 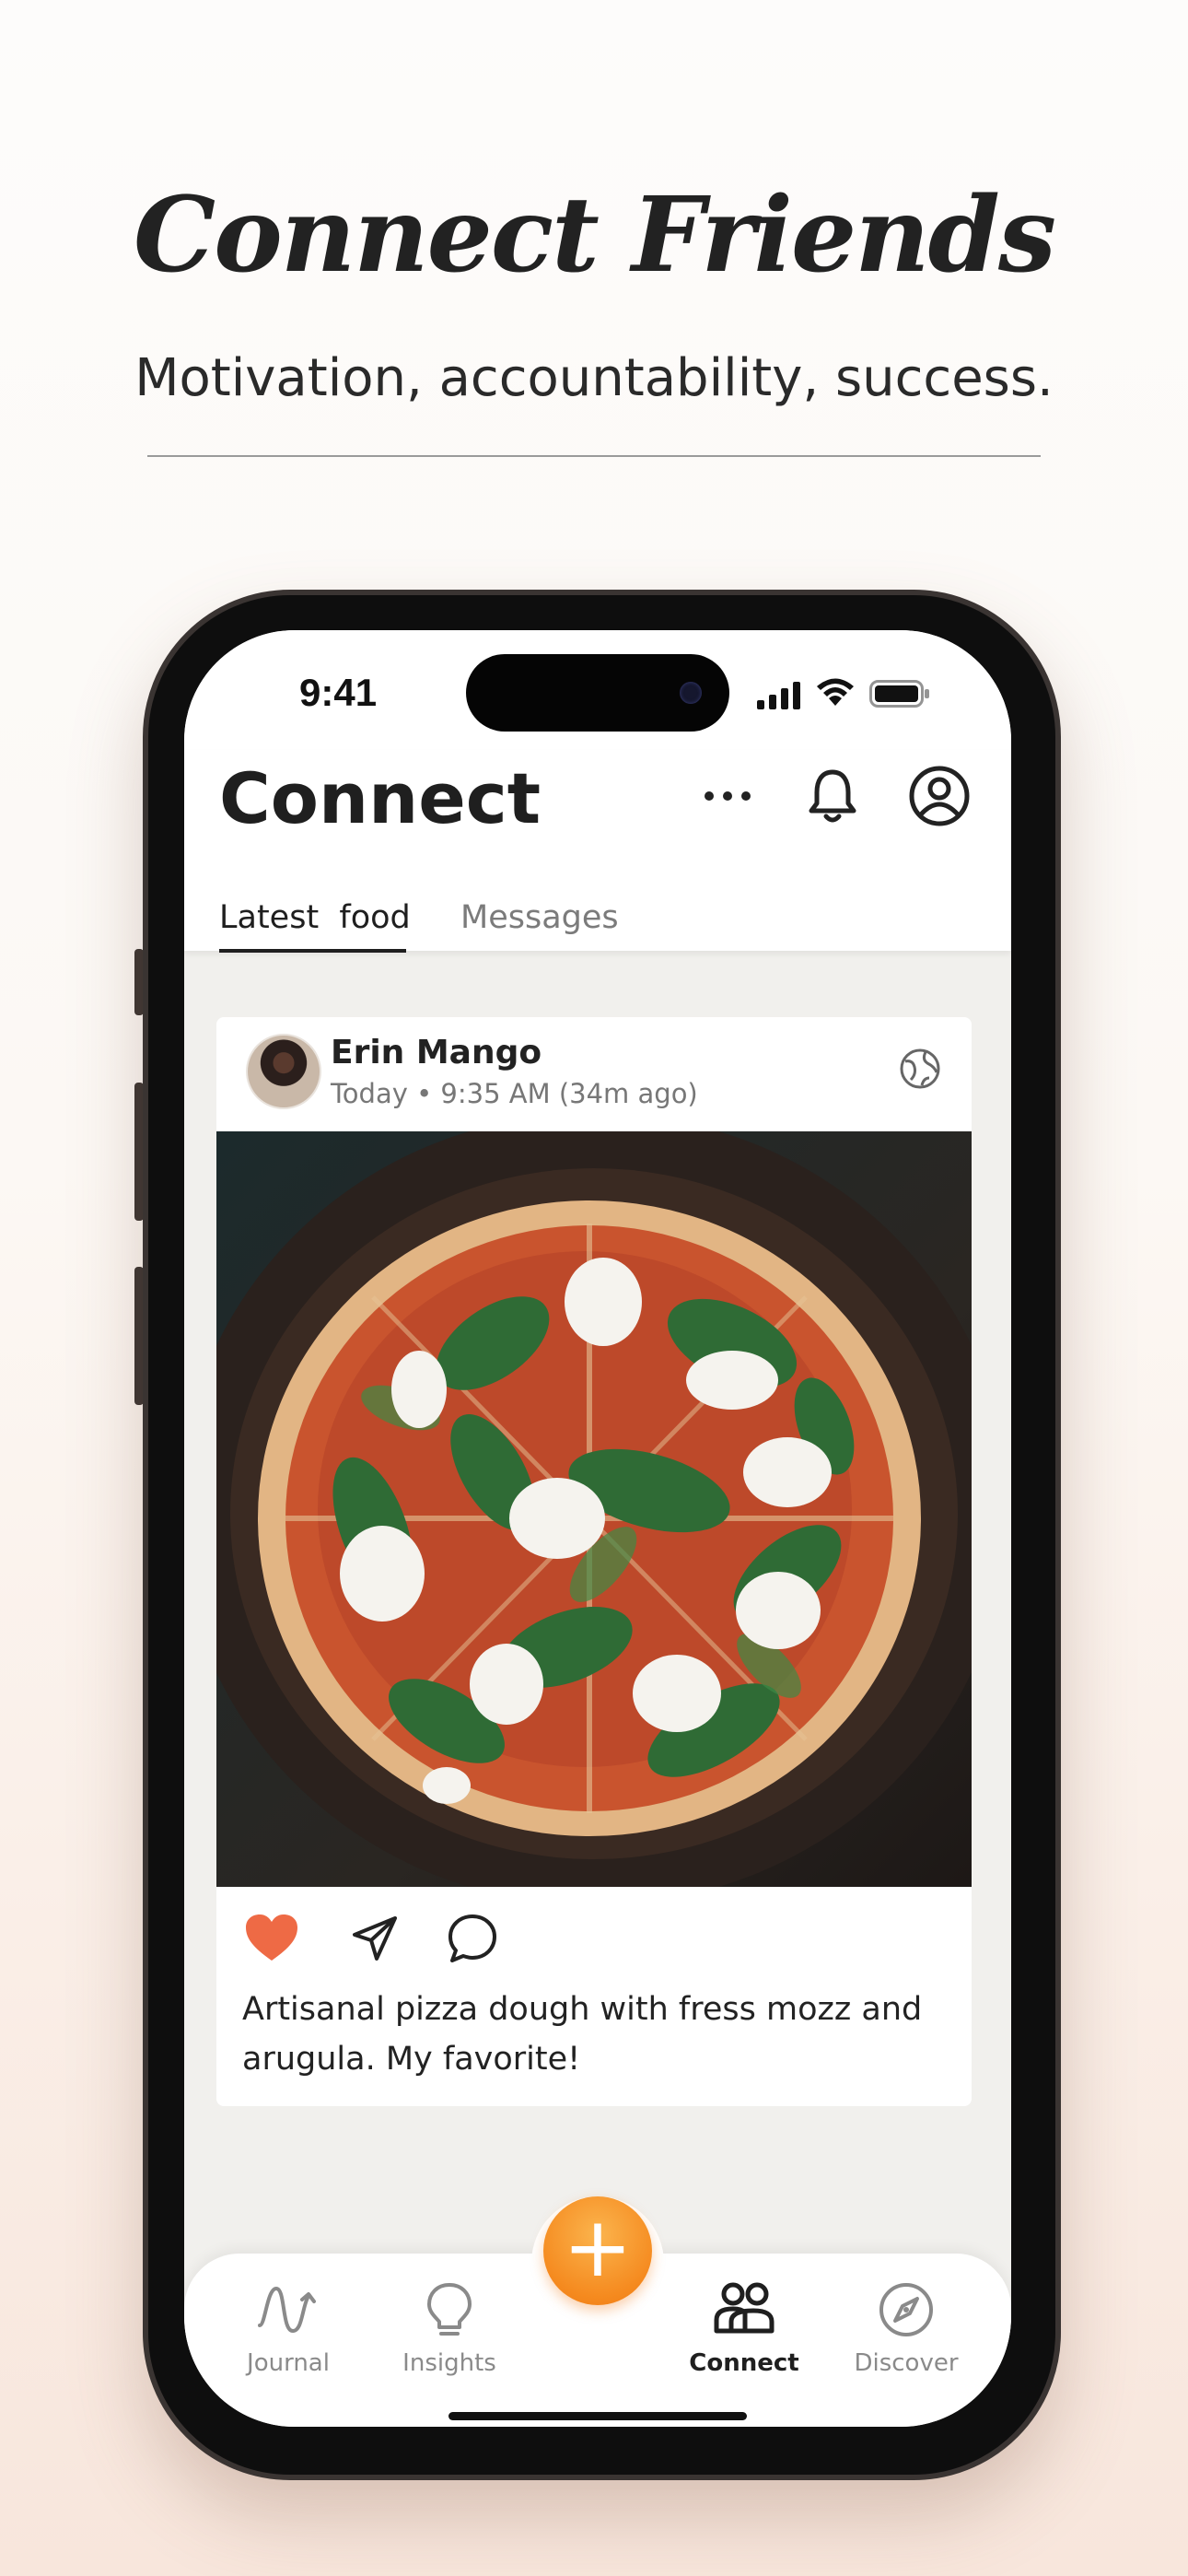 What do you see at coordinates (597, 693) in the screenshot?
I see `dynamic-island` at bounding box center [597, 693].